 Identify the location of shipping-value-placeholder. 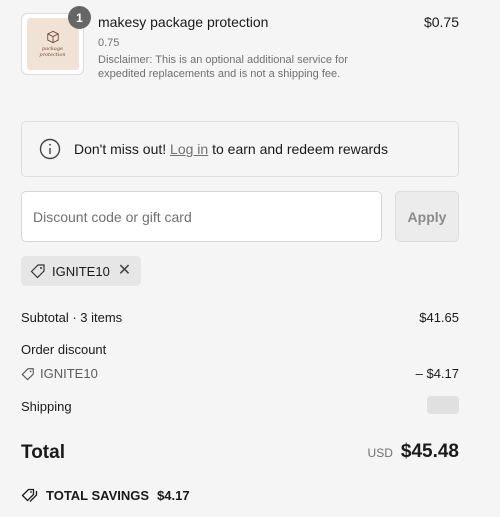
(443, 405).